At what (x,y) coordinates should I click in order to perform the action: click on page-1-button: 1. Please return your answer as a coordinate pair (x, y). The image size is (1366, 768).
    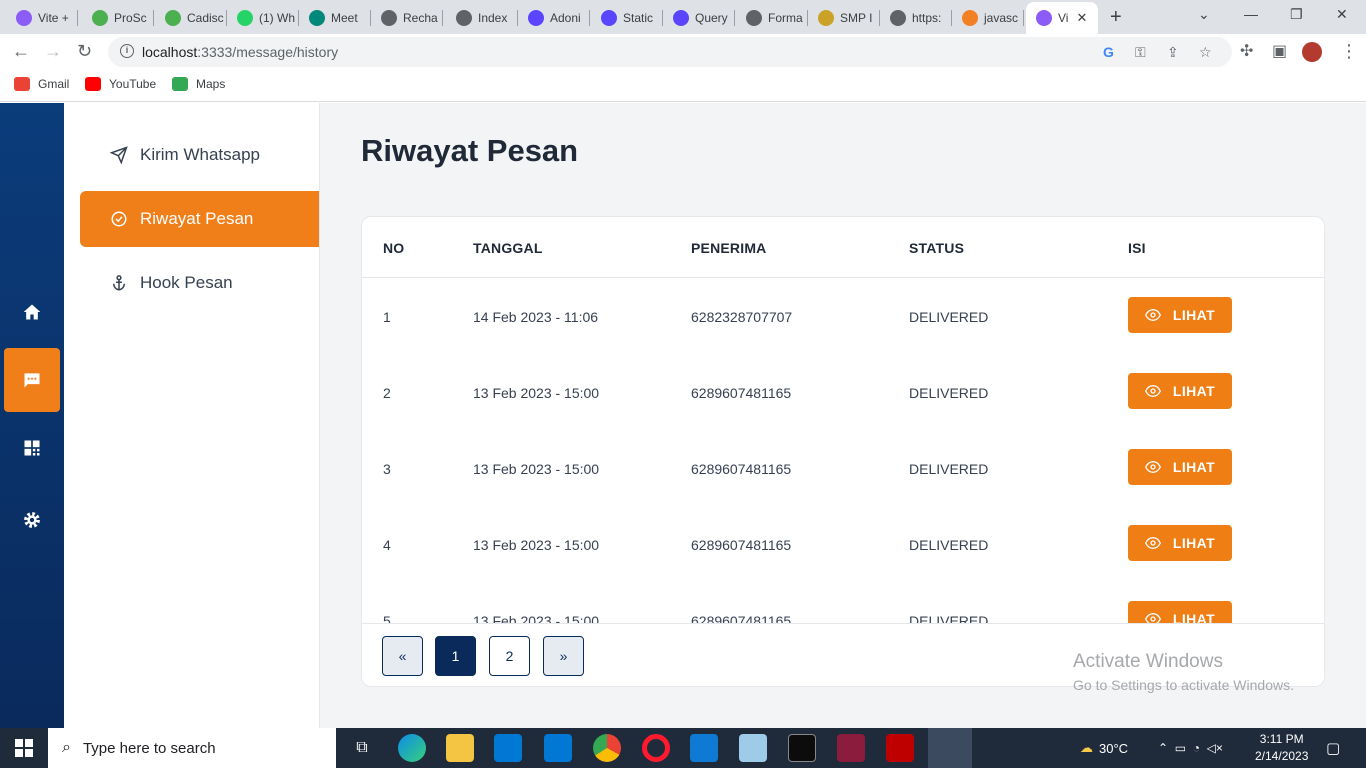
    Looking at the image, I should click on (455, 656).